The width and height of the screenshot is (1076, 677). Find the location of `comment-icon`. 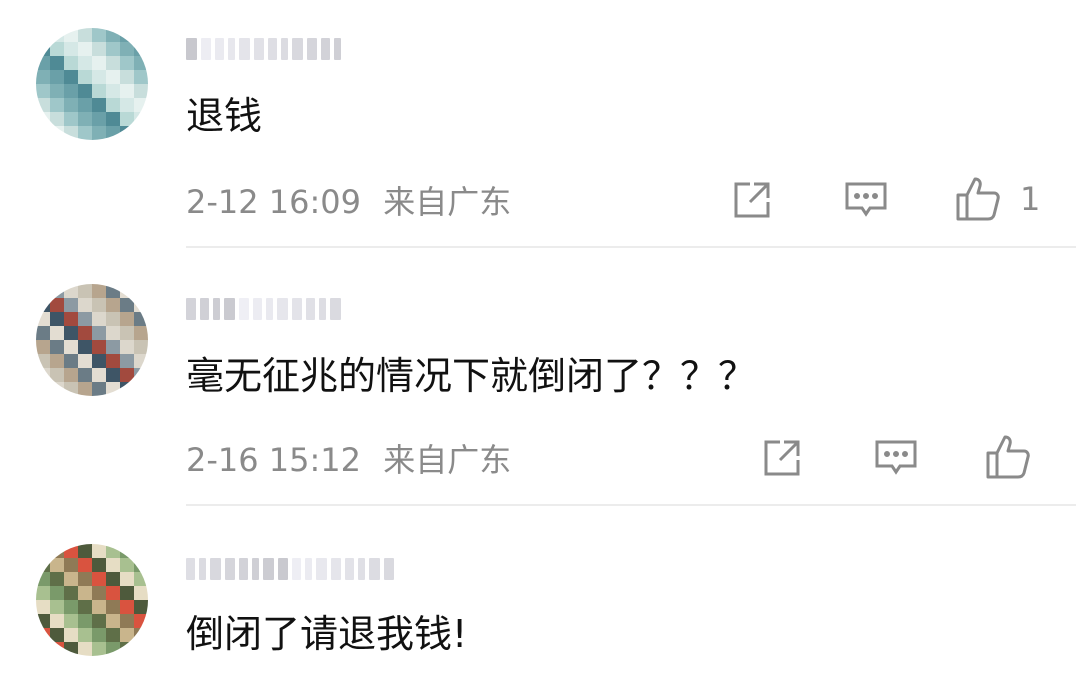

comment-icon is located at coordinates (866, 199).